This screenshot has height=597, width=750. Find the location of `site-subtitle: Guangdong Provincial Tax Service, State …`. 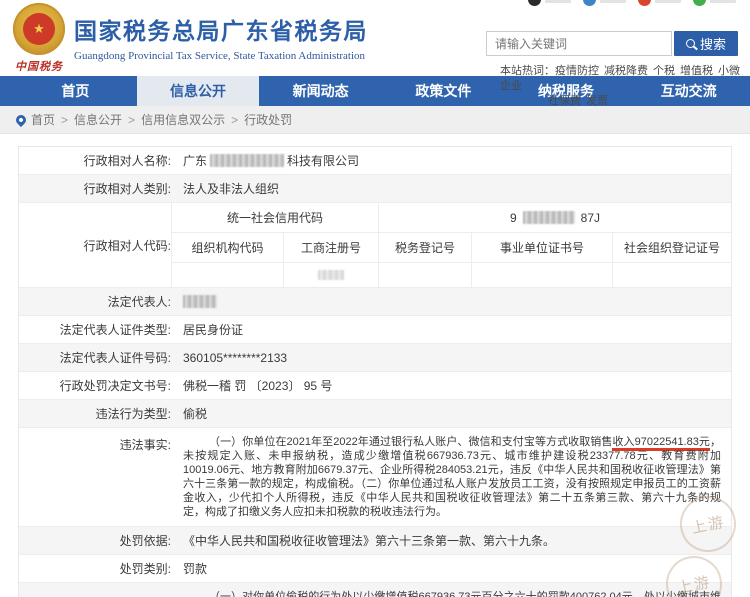

site-subtitle: Guangdong Provincial Tax Service, State … is located at coordinates (220, 56).